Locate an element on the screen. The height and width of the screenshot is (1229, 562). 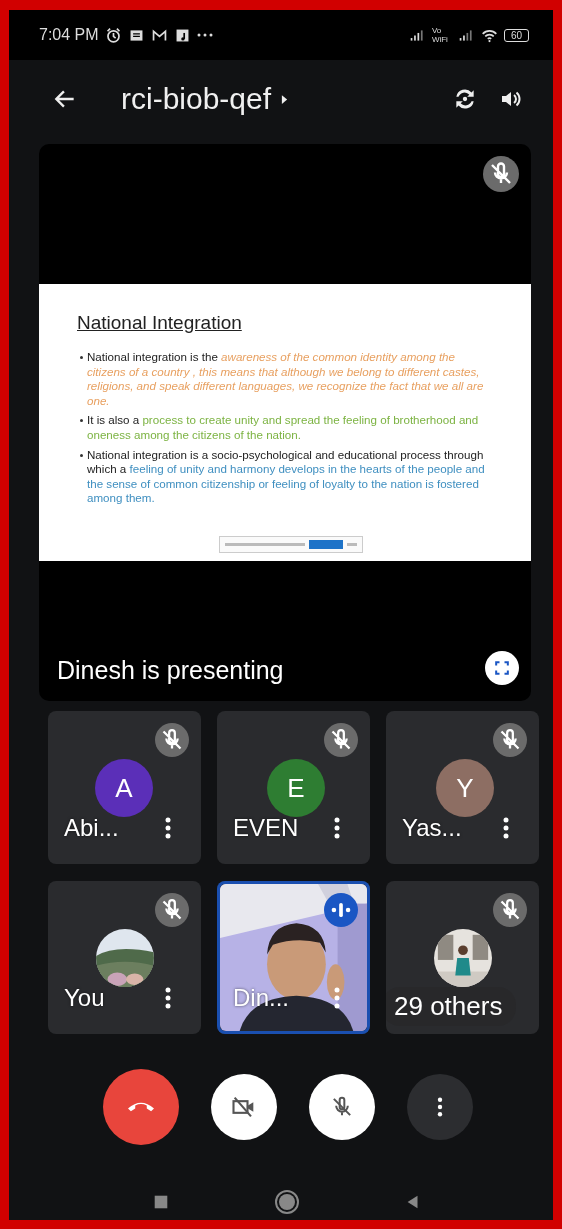
alarm-icon is located at coordinates (113, 35).